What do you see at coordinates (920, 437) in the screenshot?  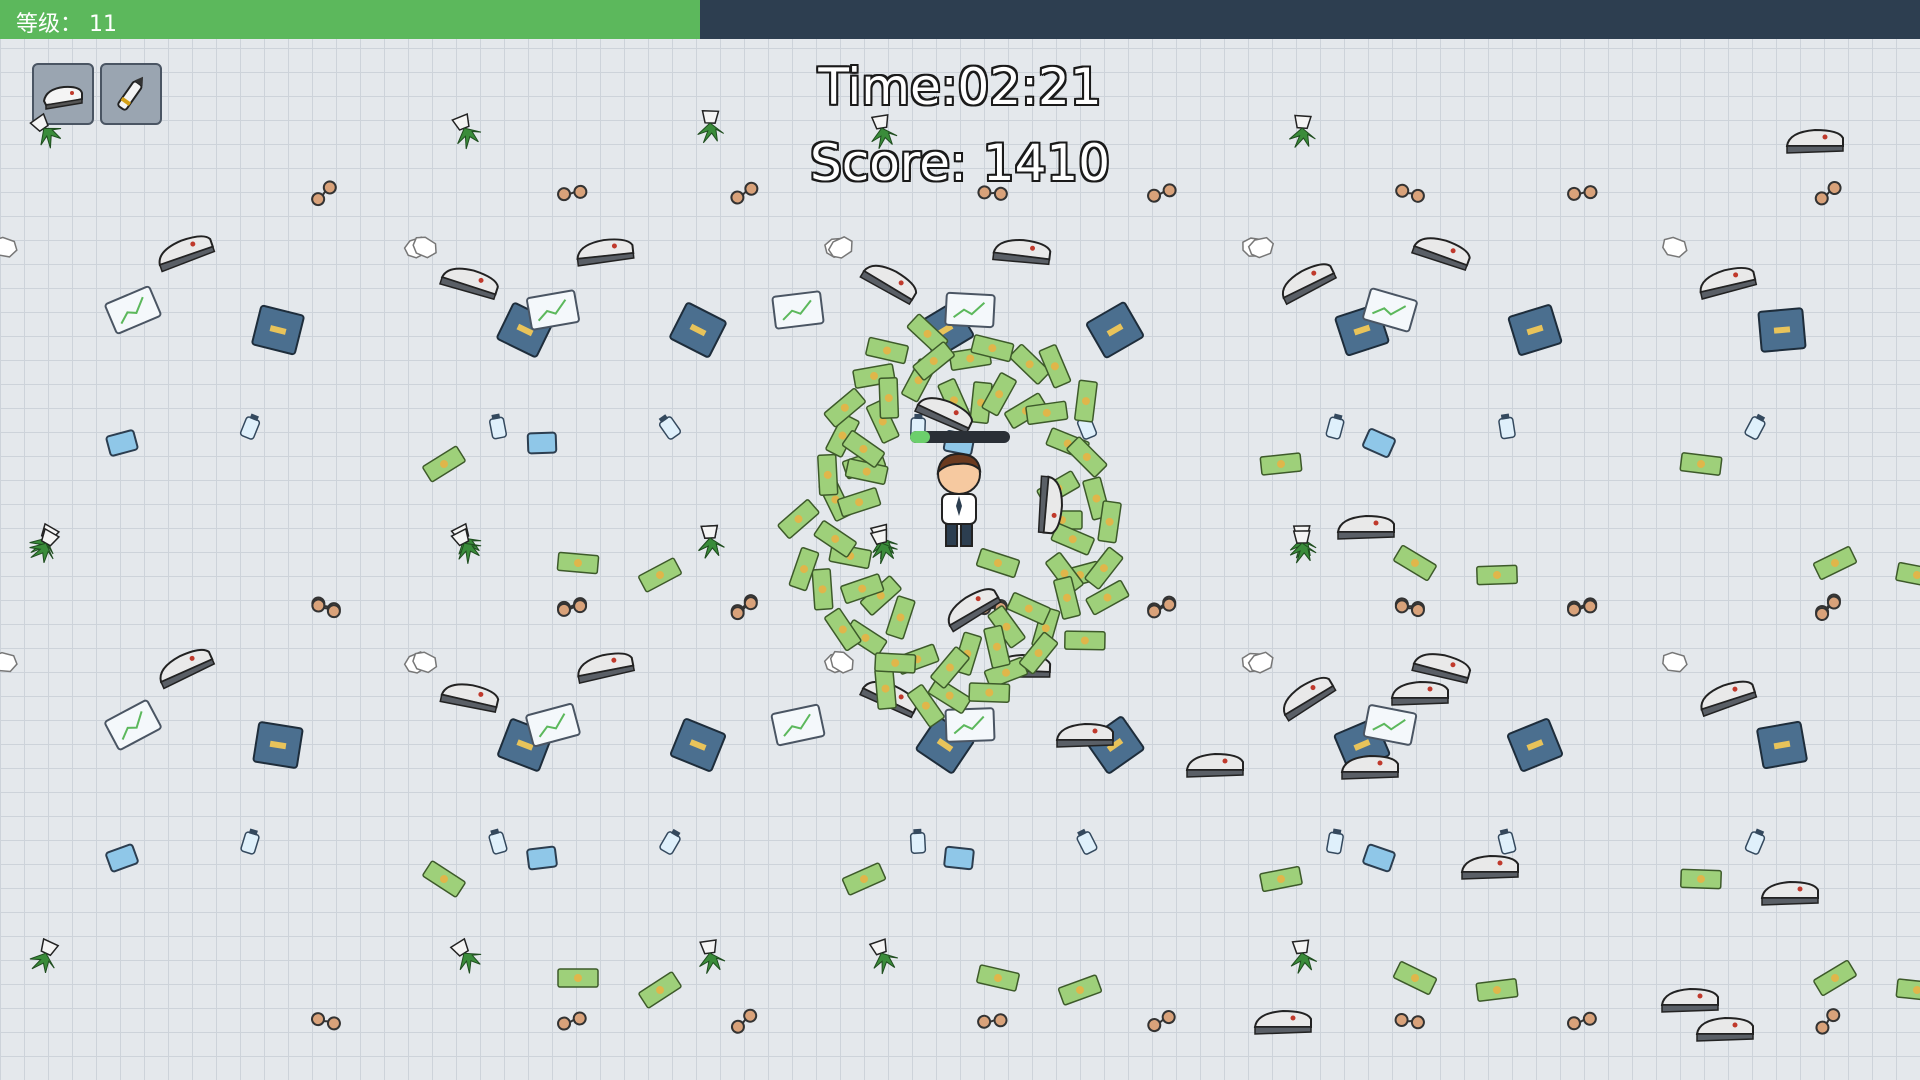 I see `player-health-fill` at bounding box center [920, 437].